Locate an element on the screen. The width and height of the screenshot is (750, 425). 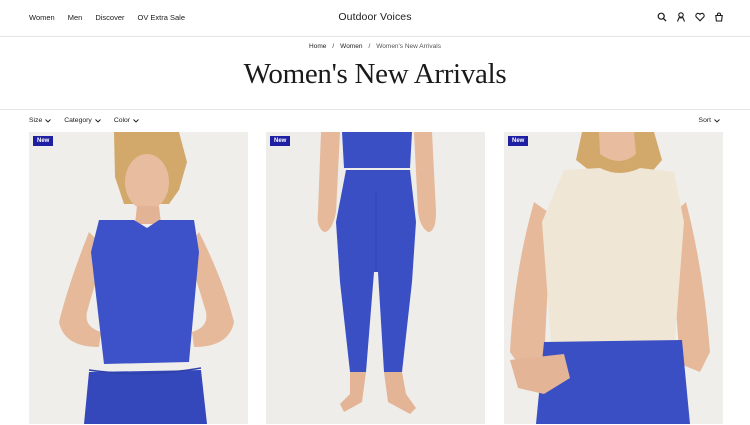
filter-color-label: Color is located at coordinates (122, 120).